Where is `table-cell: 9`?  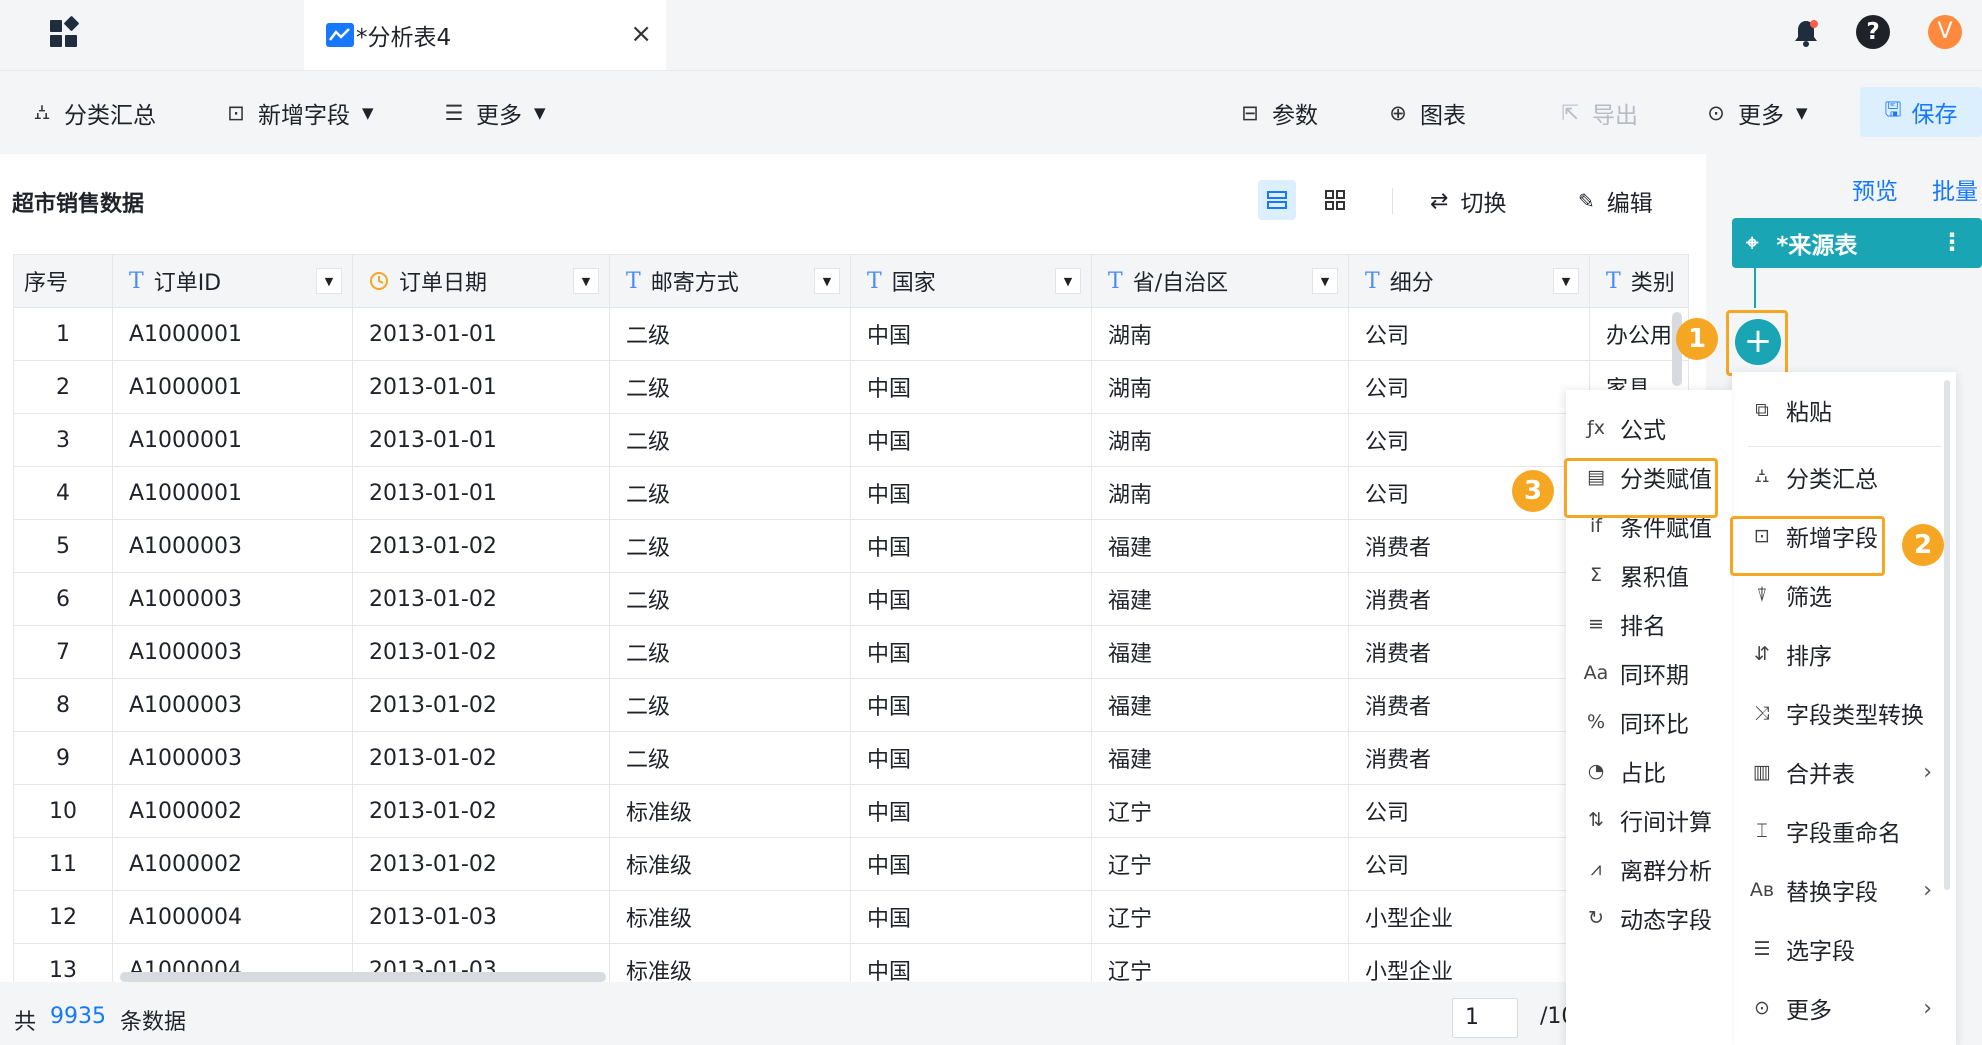 table-cell: 9 is located at coordinates (63, 758).